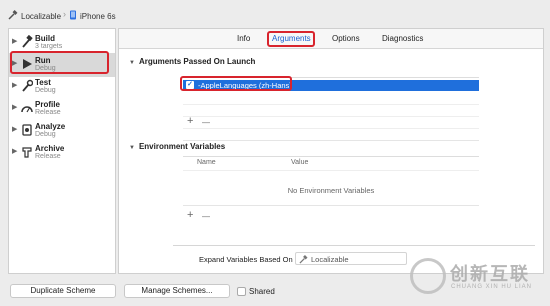 The height and width of the screenshot is (306, 550). Describe the element at coordinates (291, 38) in the screenshot. I see `tab-arguments: Arguments` at that location.